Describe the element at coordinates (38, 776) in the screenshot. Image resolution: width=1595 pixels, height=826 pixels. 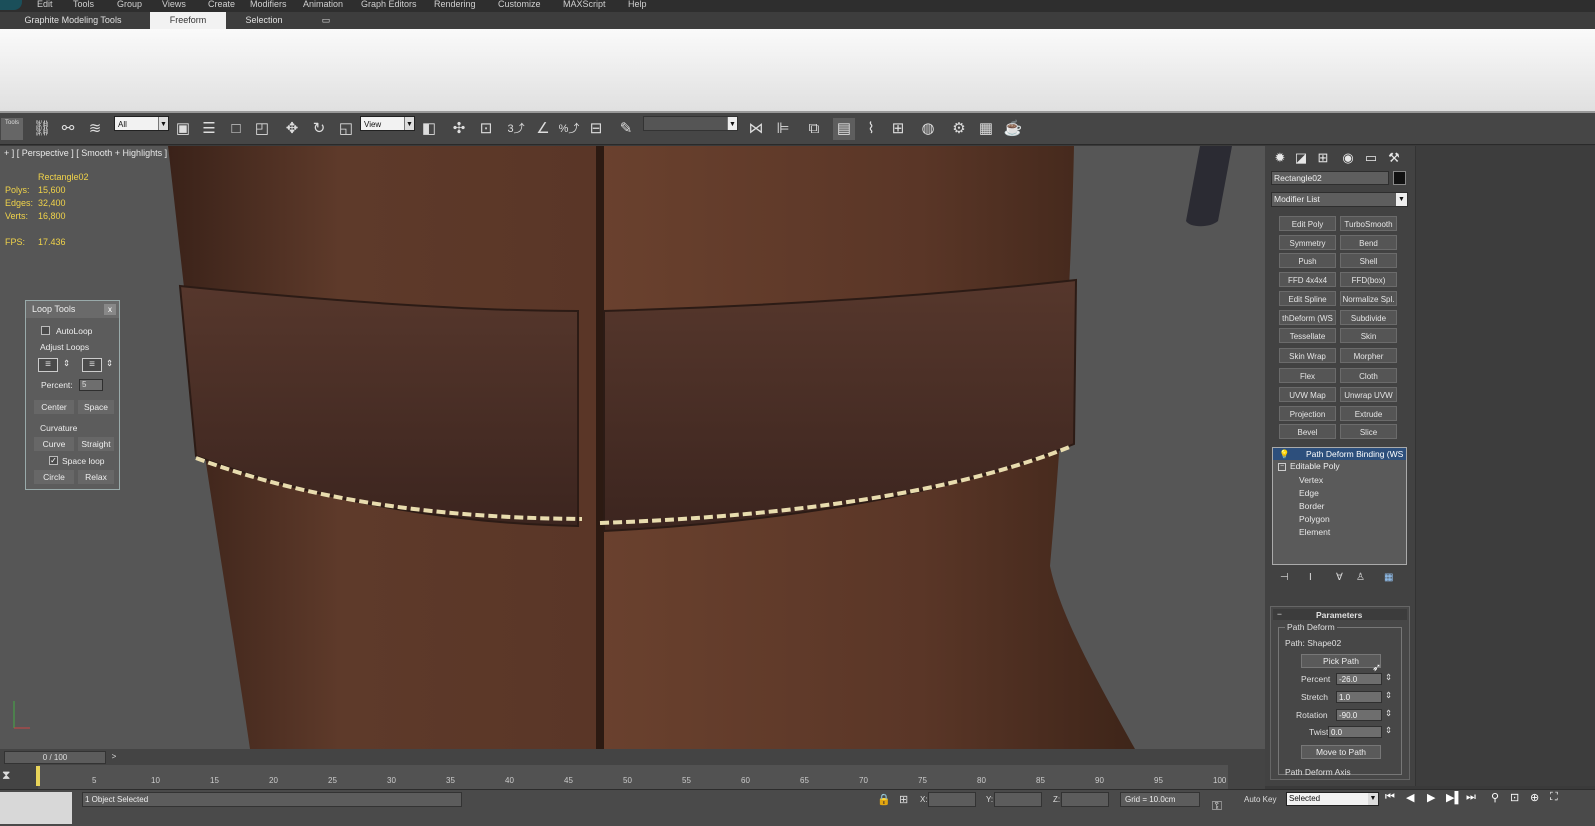
I see `current-frame-marker` at that location.